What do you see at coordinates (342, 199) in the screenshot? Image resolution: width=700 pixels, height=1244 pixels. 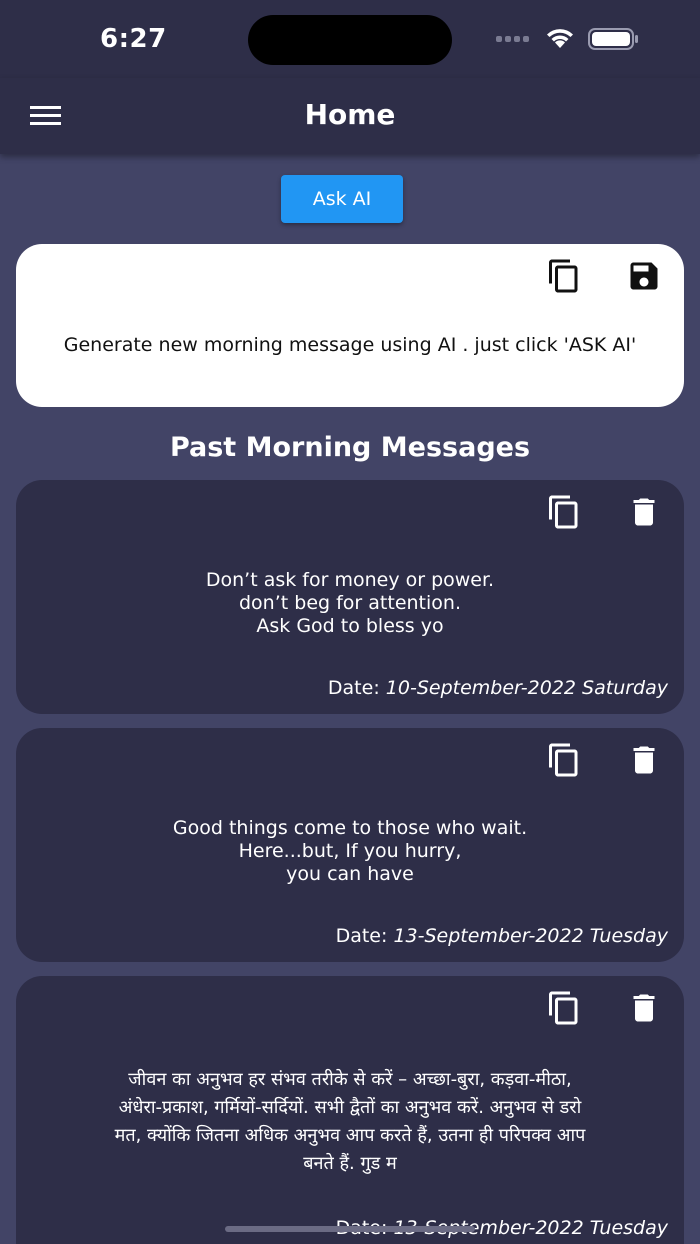 I see `ask-ai-button: Ask AI` at bounding box center [342, 199].